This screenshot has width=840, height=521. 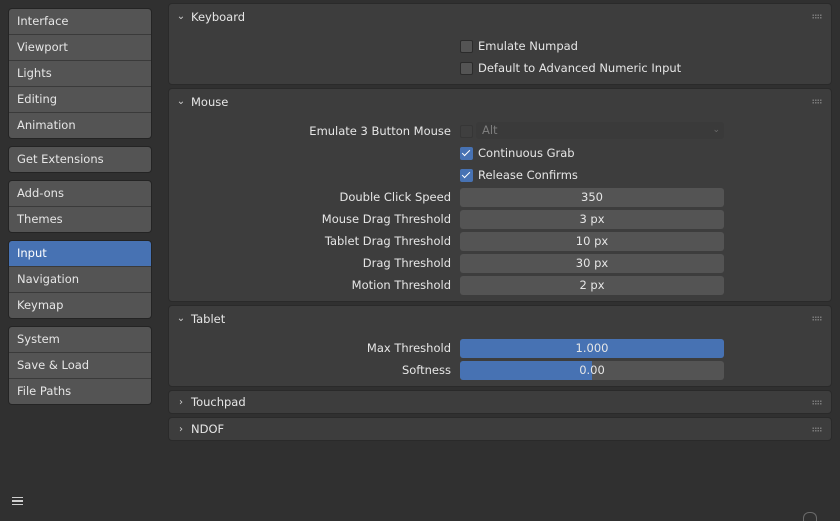 I want to click on sidebar-item-viewport: Viewport, so click(x=80, y=48).